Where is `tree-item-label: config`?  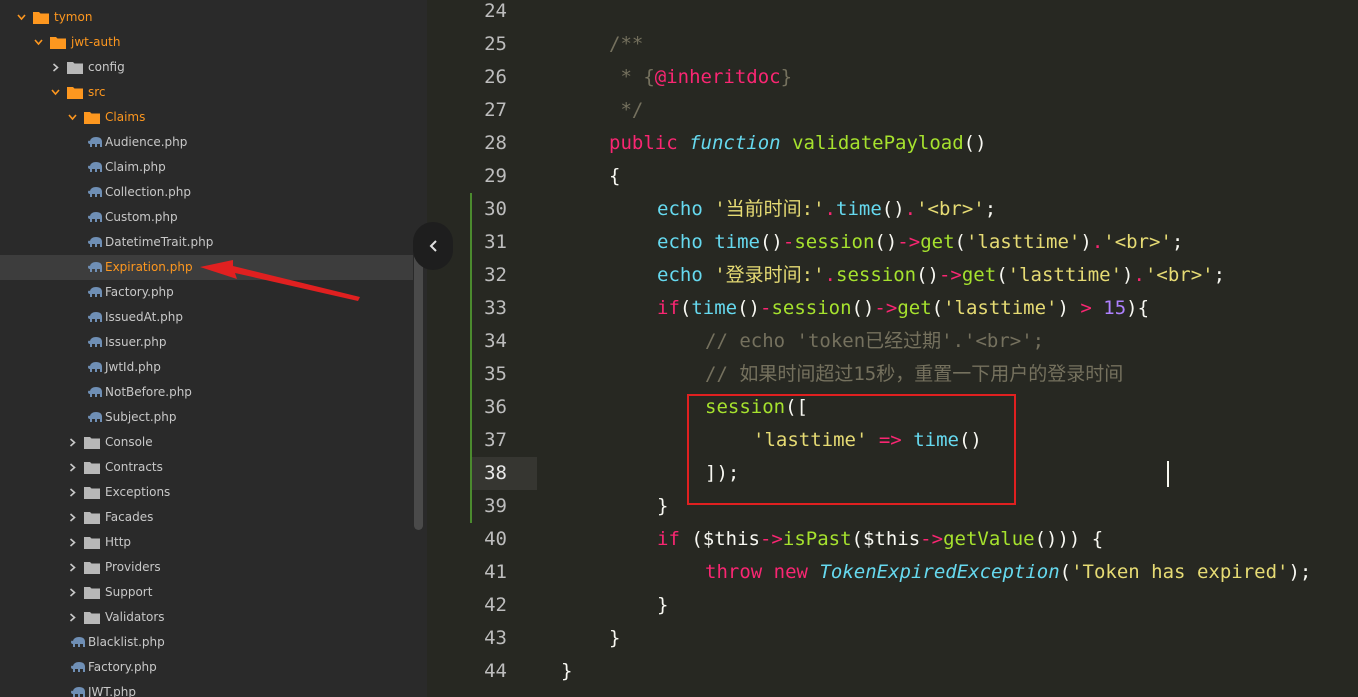
tree-item-label: config is located at coordinates (106, 67).